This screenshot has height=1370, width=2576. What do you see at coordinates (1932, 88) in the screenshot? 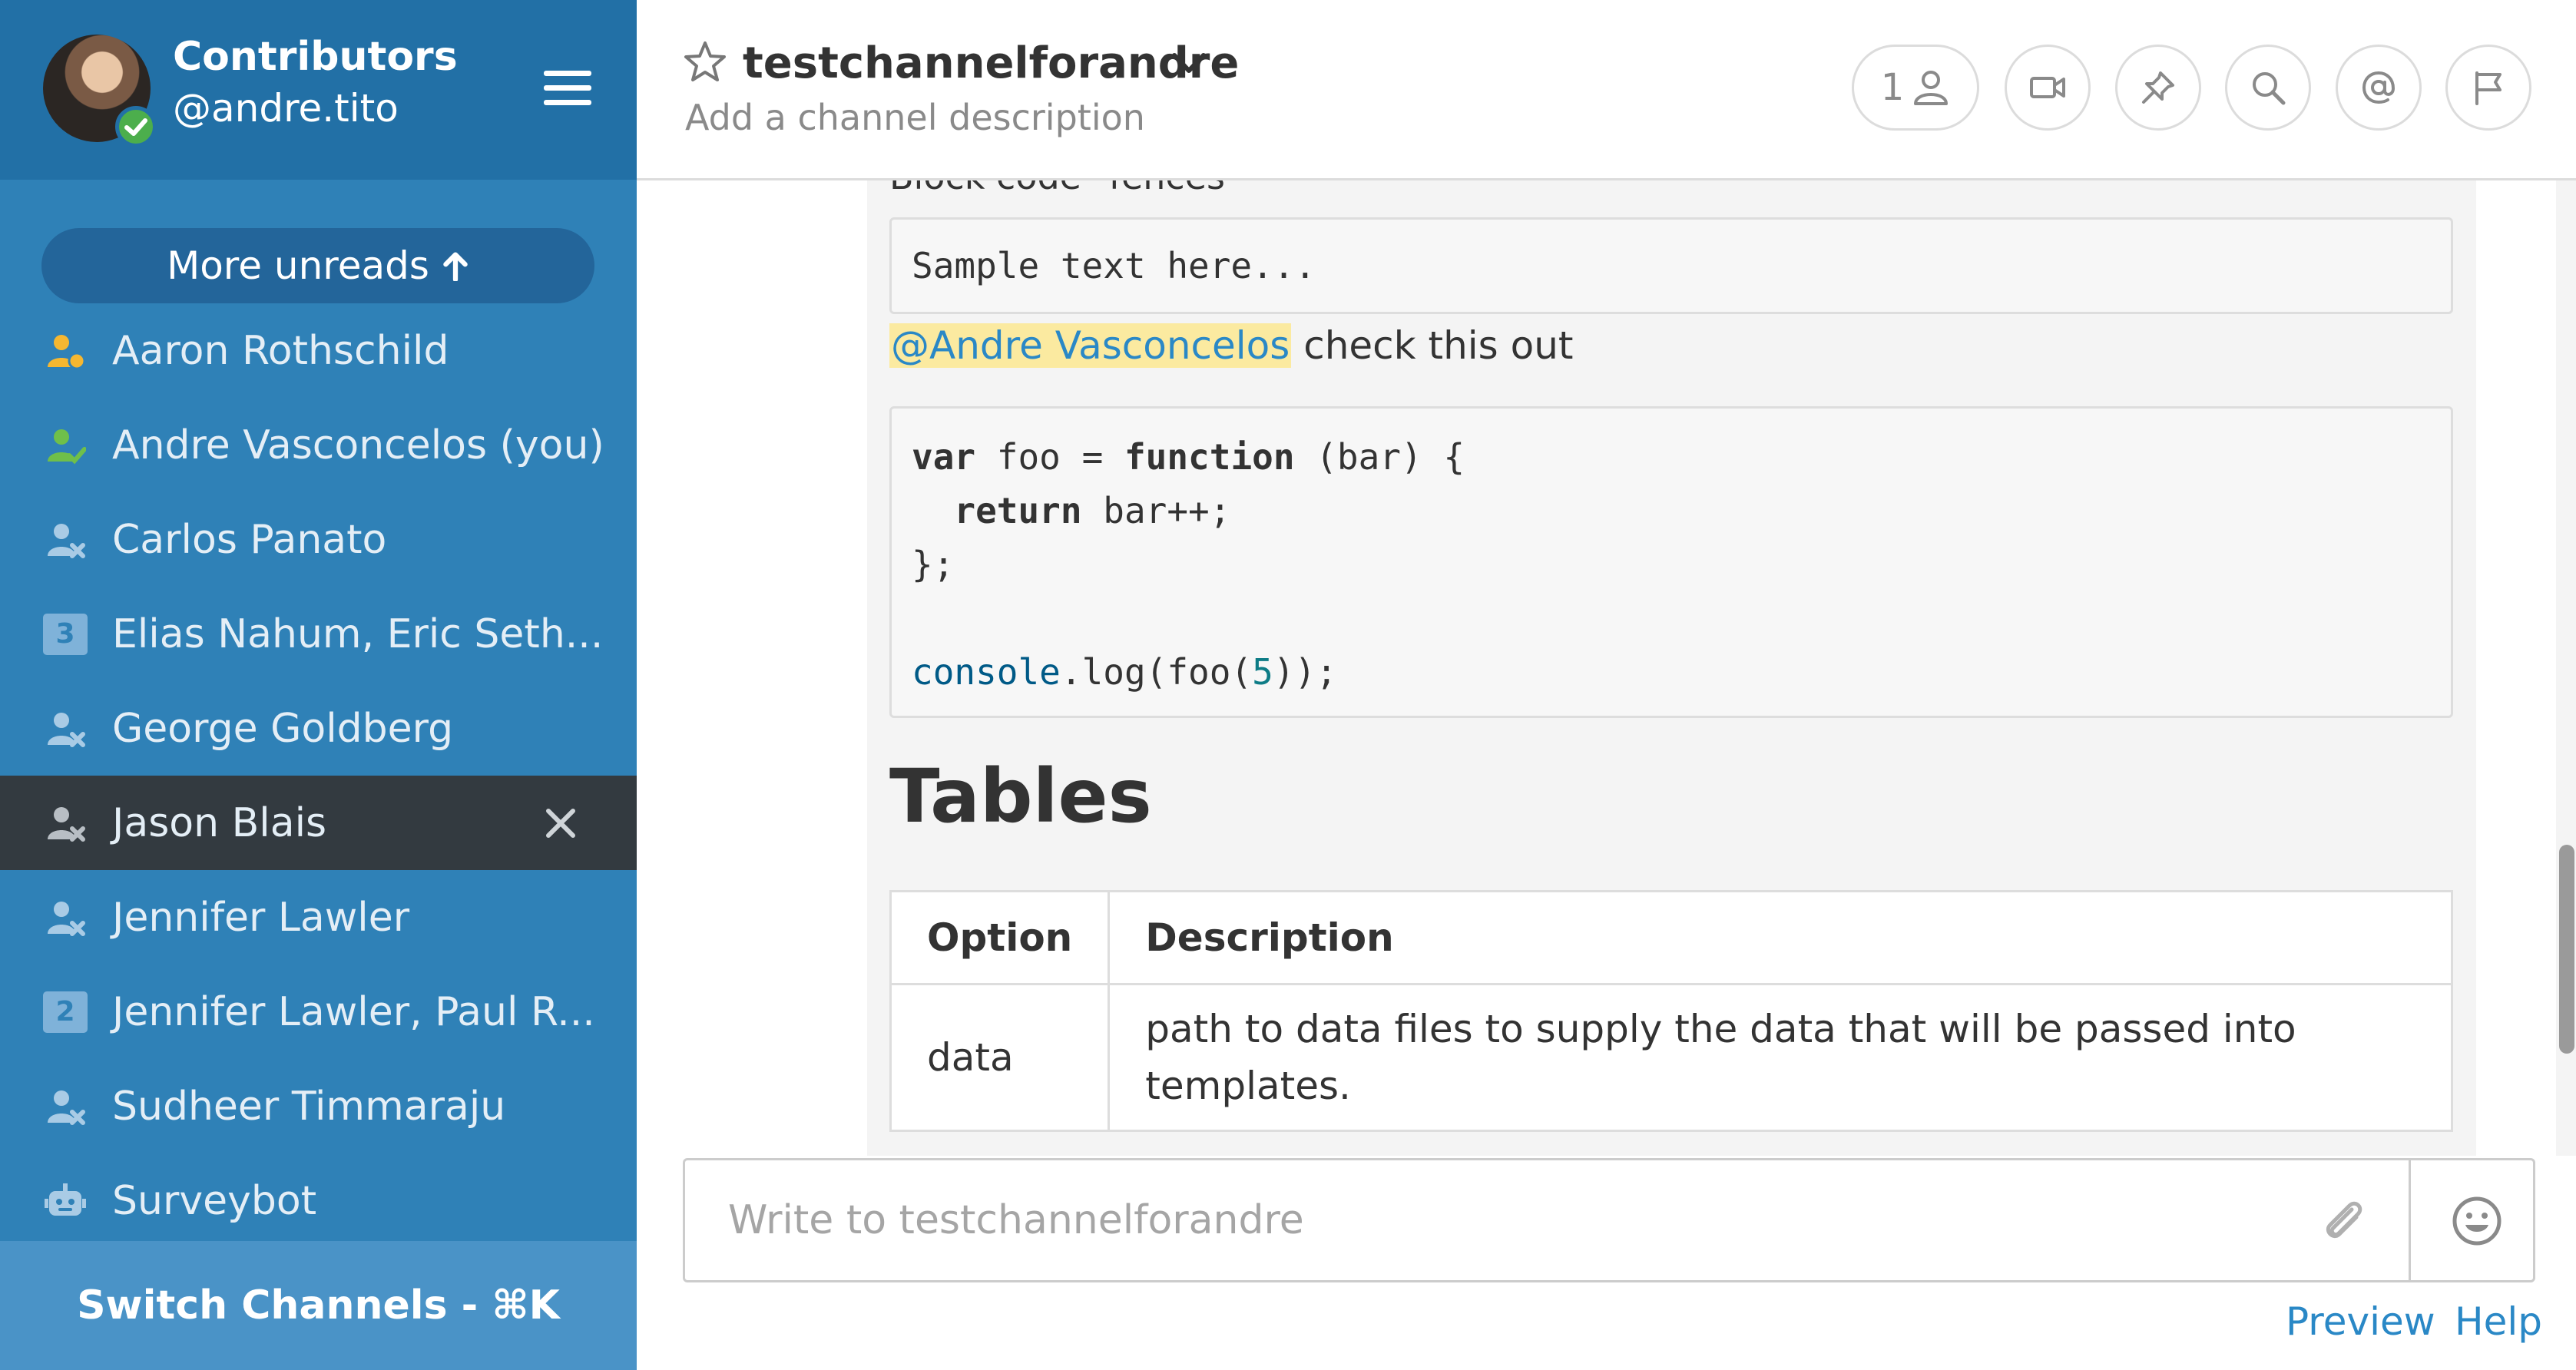
I see `user-icon` at bounding box center [1932, 88].